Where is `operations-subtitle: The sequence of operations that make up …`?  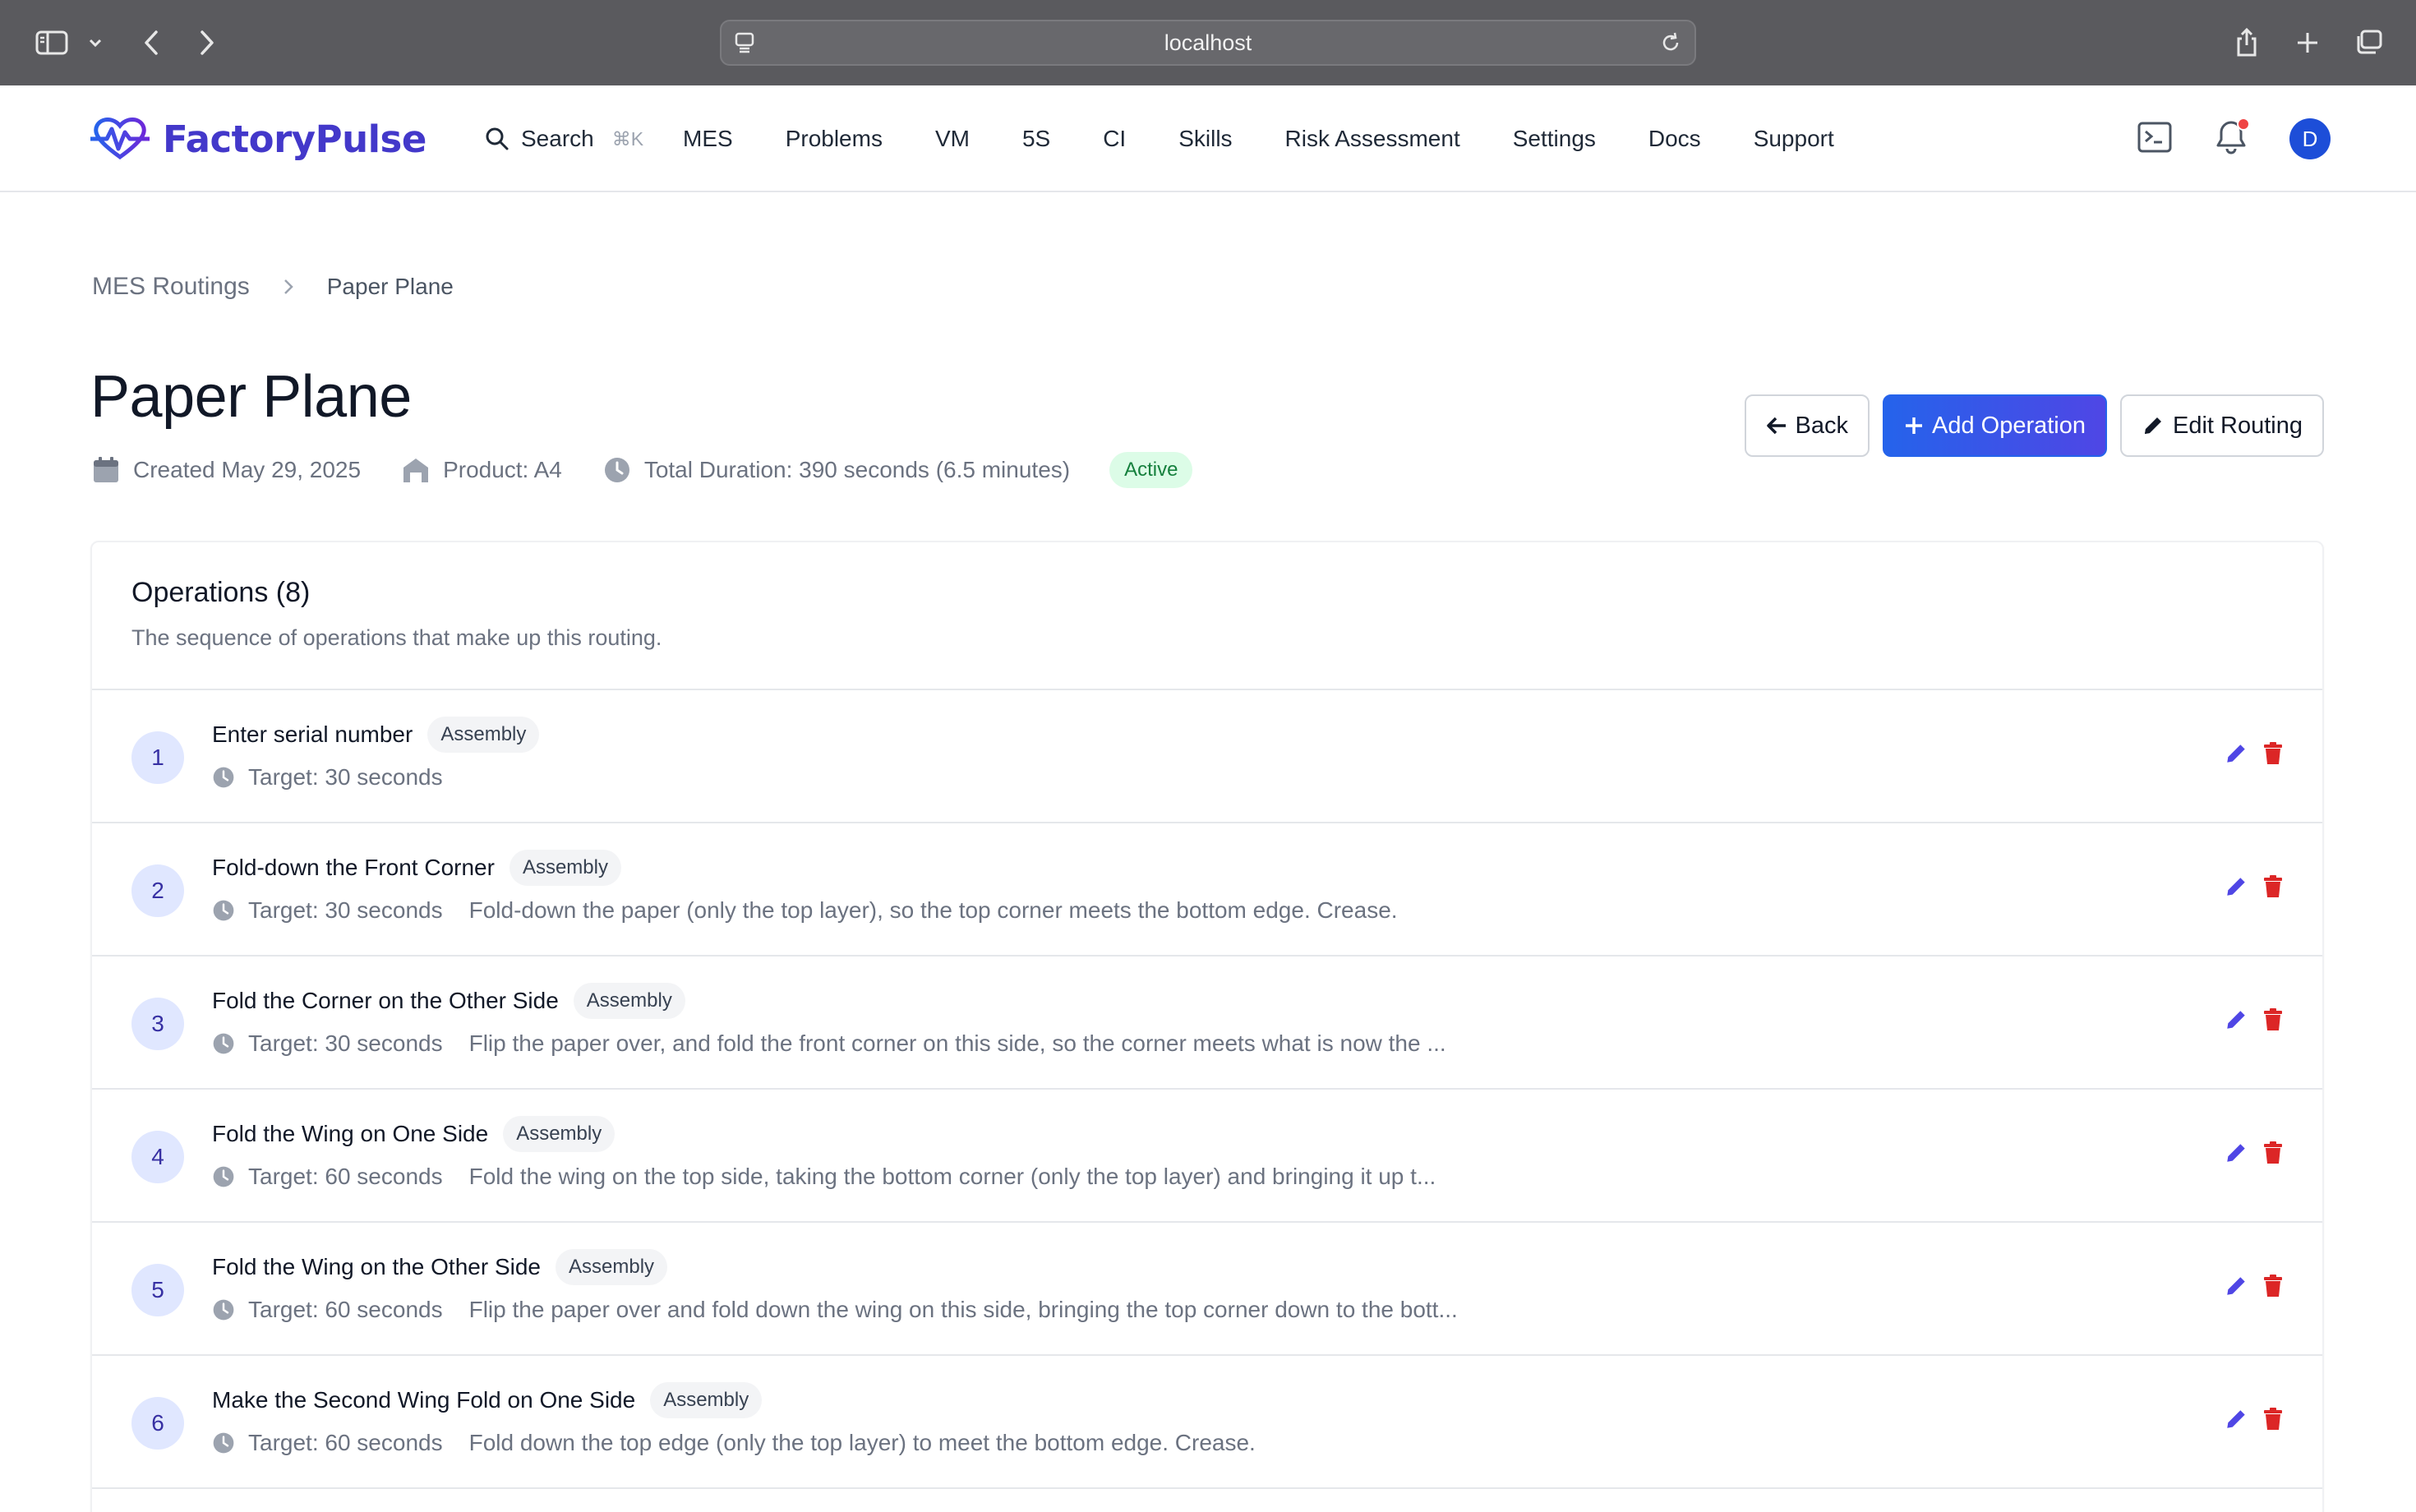 operations-subtitle: The sequence of operations that make up … is located at coordinates (397, 638).